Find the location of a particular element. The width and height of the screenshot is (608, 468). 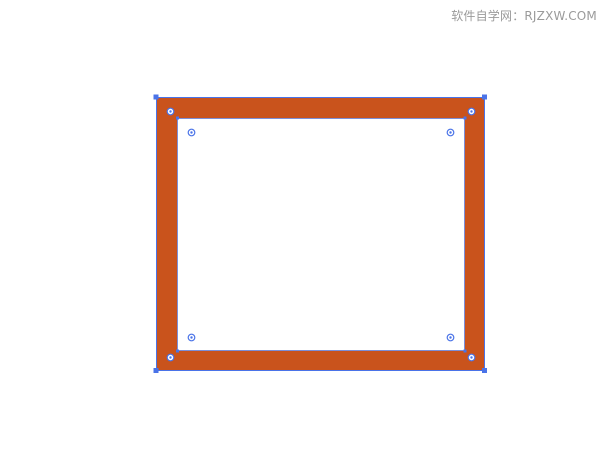

handle-bottom-right is located at coordinates (484, 370).